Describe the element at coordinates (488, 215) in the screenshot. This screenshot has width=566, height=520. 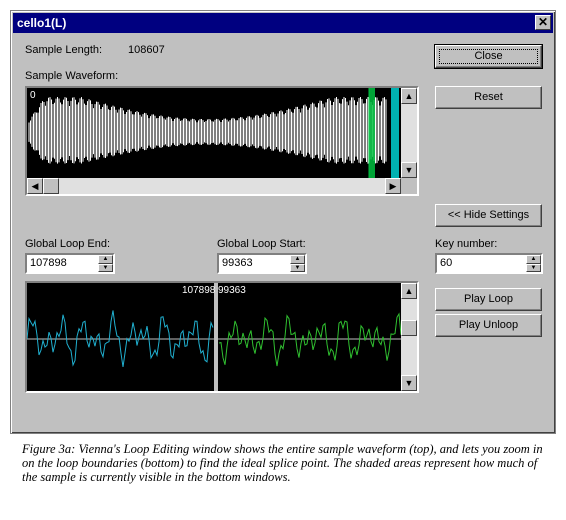
I see `hide-settings-button: << Hide Settings` at that location.